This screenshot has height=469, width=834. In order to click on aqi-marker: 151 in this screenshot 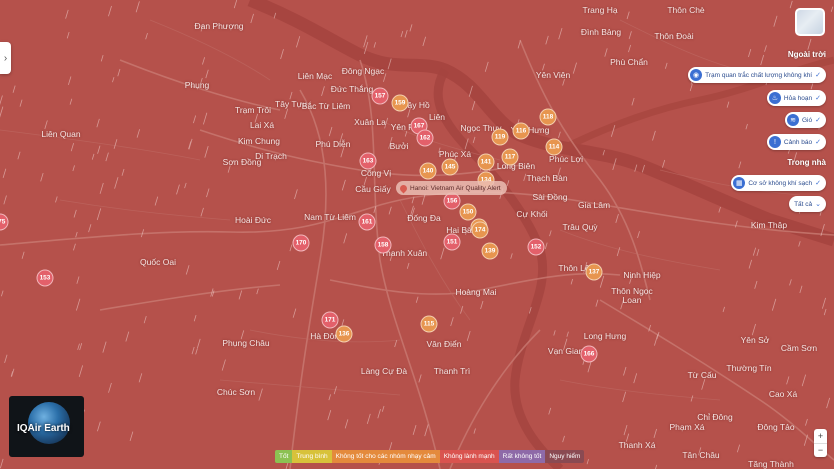, I will do `click(452, 242)`.